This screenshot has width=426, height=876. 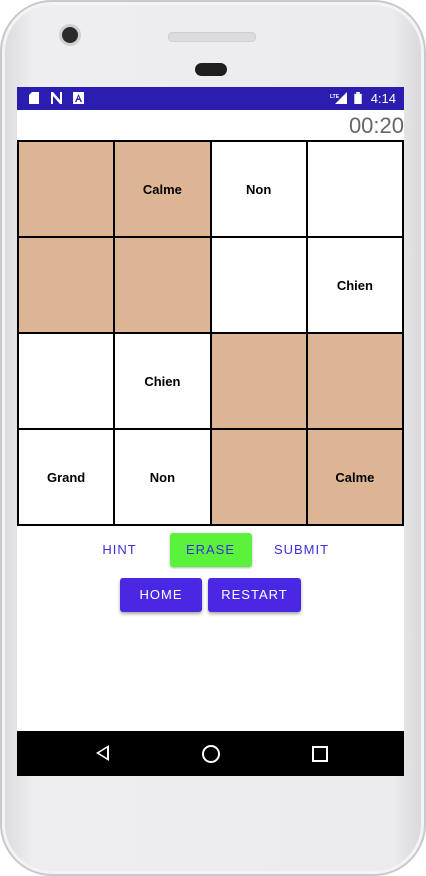 I want to click on n-icon, so click(x=56, y=98).